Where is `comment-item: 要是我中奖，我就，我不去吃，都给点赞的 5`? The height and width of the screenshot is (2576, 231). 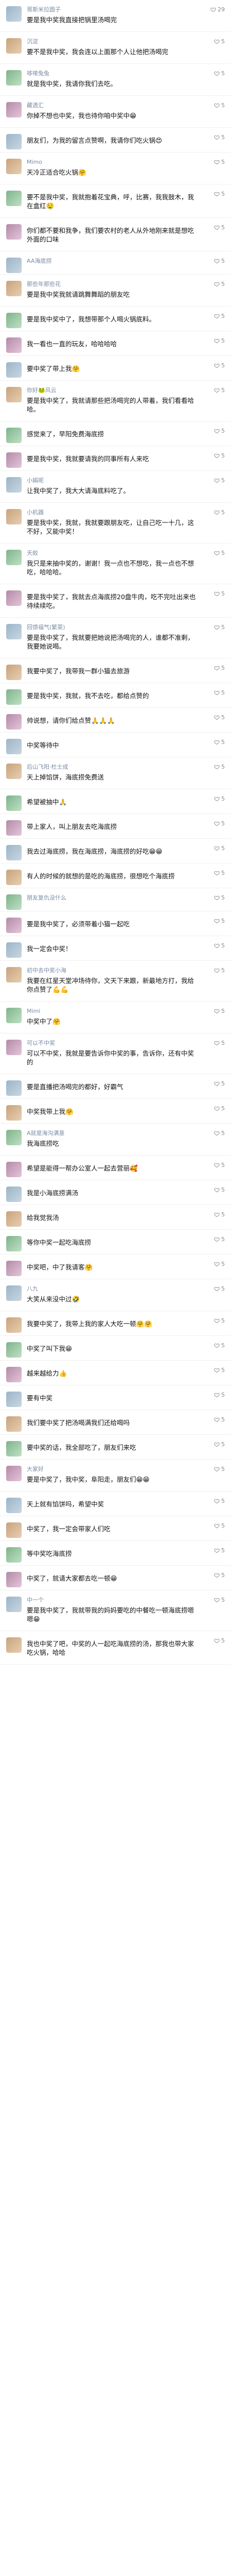
comment-item: 要是我中奖，我就，我不去吃，都给点赞的 5 is located at coordinates (115, 695).